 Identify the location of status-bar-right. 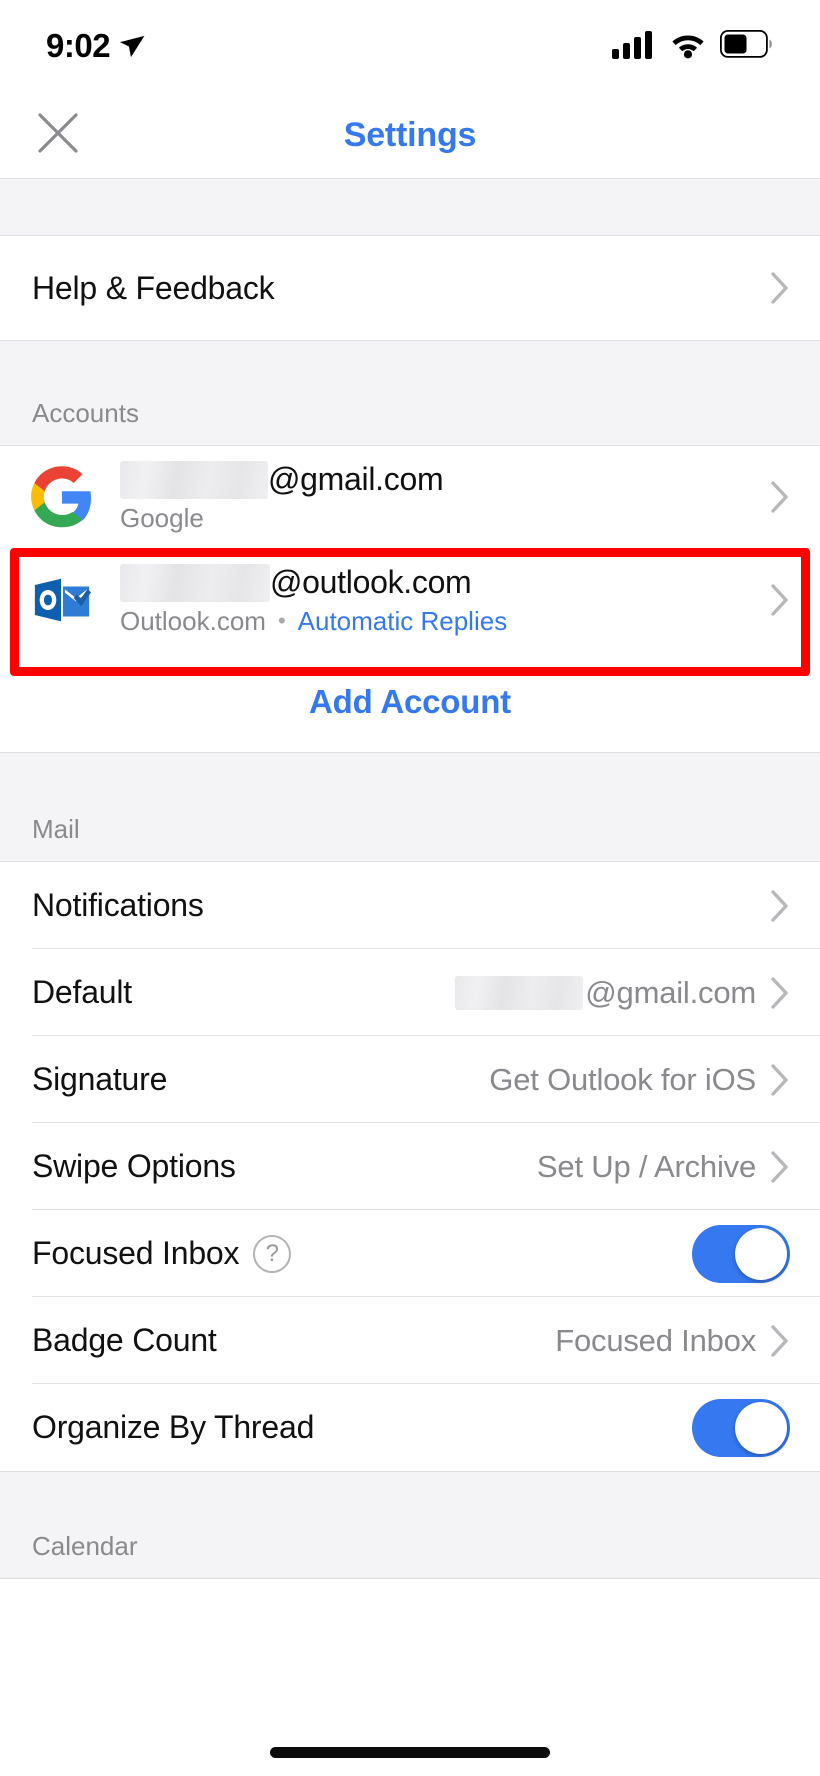
(693, 46).